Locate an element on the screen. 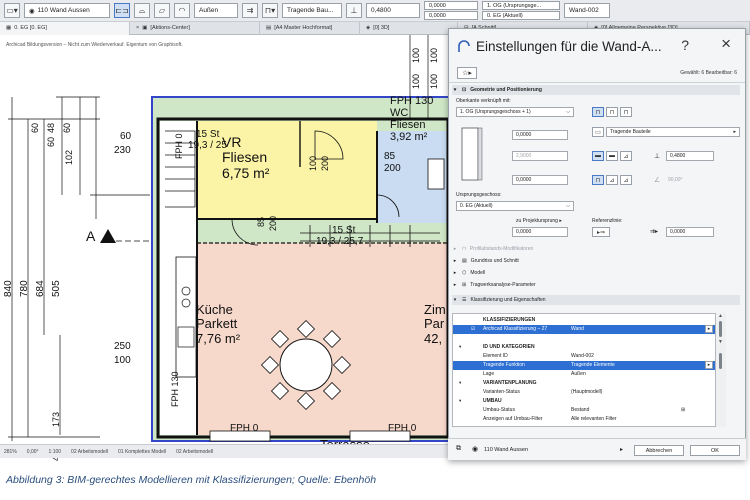 This screenshot has width=750, height=500. wall-vertical-icon: ⊓ is located at coordinates (598, 180).